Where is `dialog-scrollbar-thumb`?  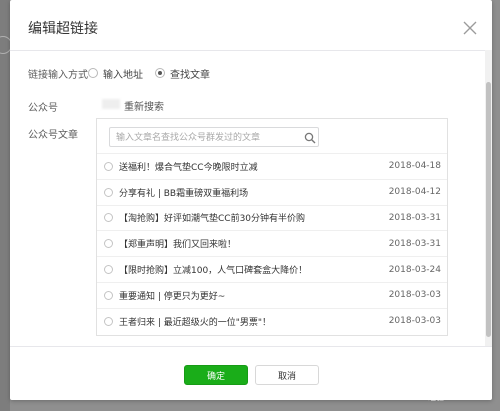
dialog-scrollbar-thumb is located at coordinates (488, 209).